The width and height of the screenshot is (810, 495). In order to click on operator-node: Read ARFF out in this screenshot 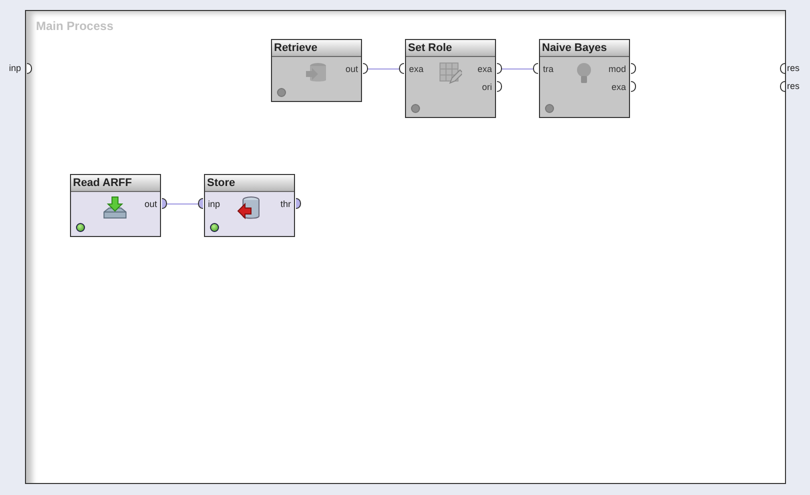, I will do `click(115, 205)`.